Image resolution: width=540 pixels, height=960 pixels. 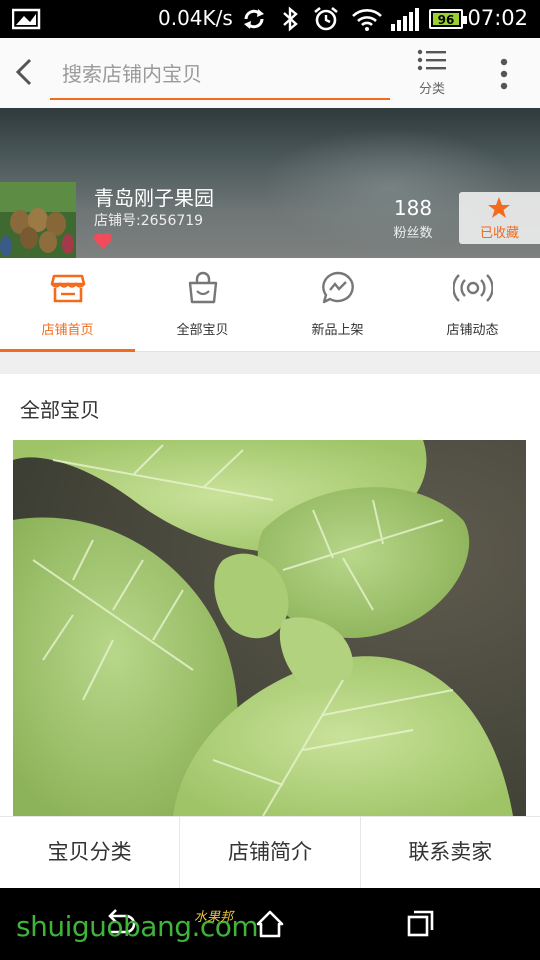 What do you see at coordinates (67, 330) in the screenshot?
I see `tab-label: 店铺首页` at bounding box center [67, 330].